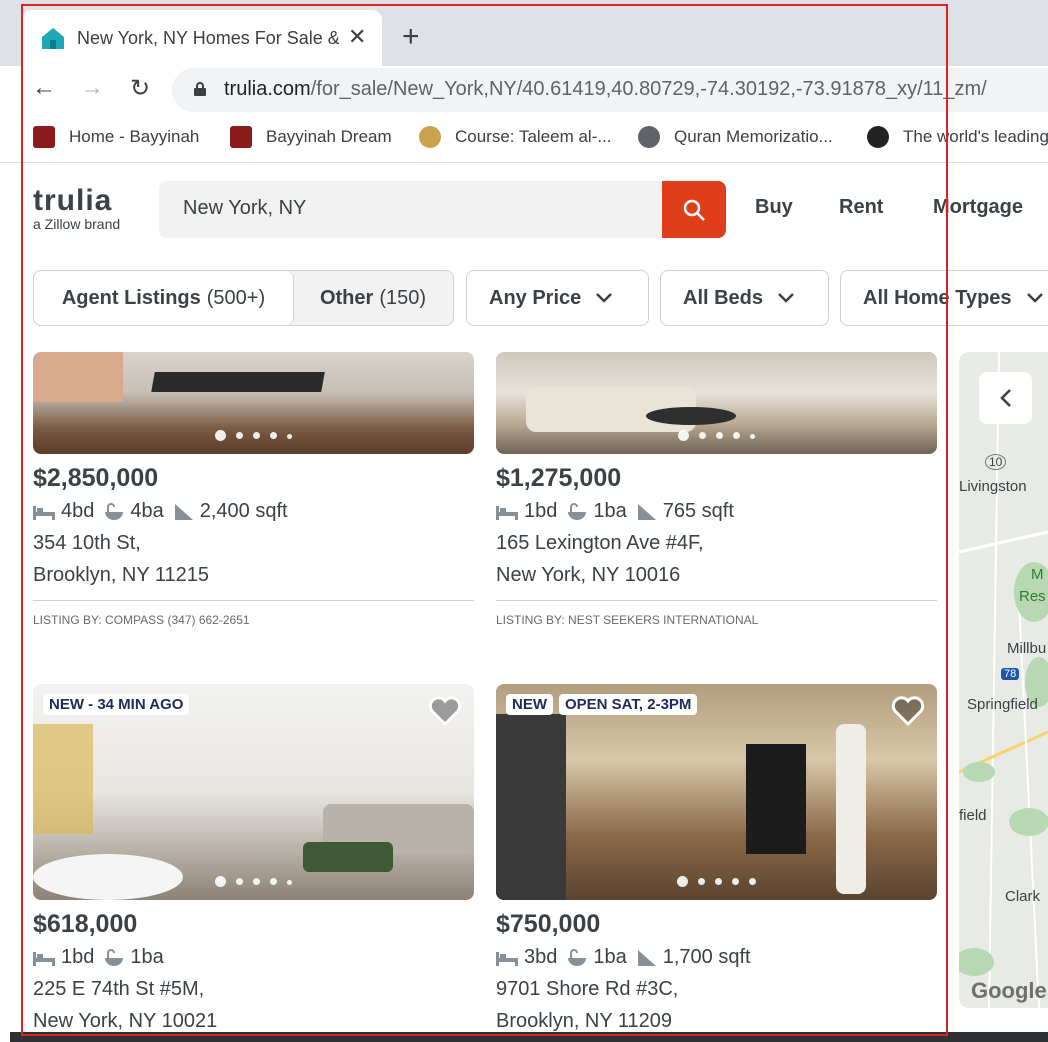  I want to click on agent-listings-tab: Agent Listings (500+), so click(164, 298).